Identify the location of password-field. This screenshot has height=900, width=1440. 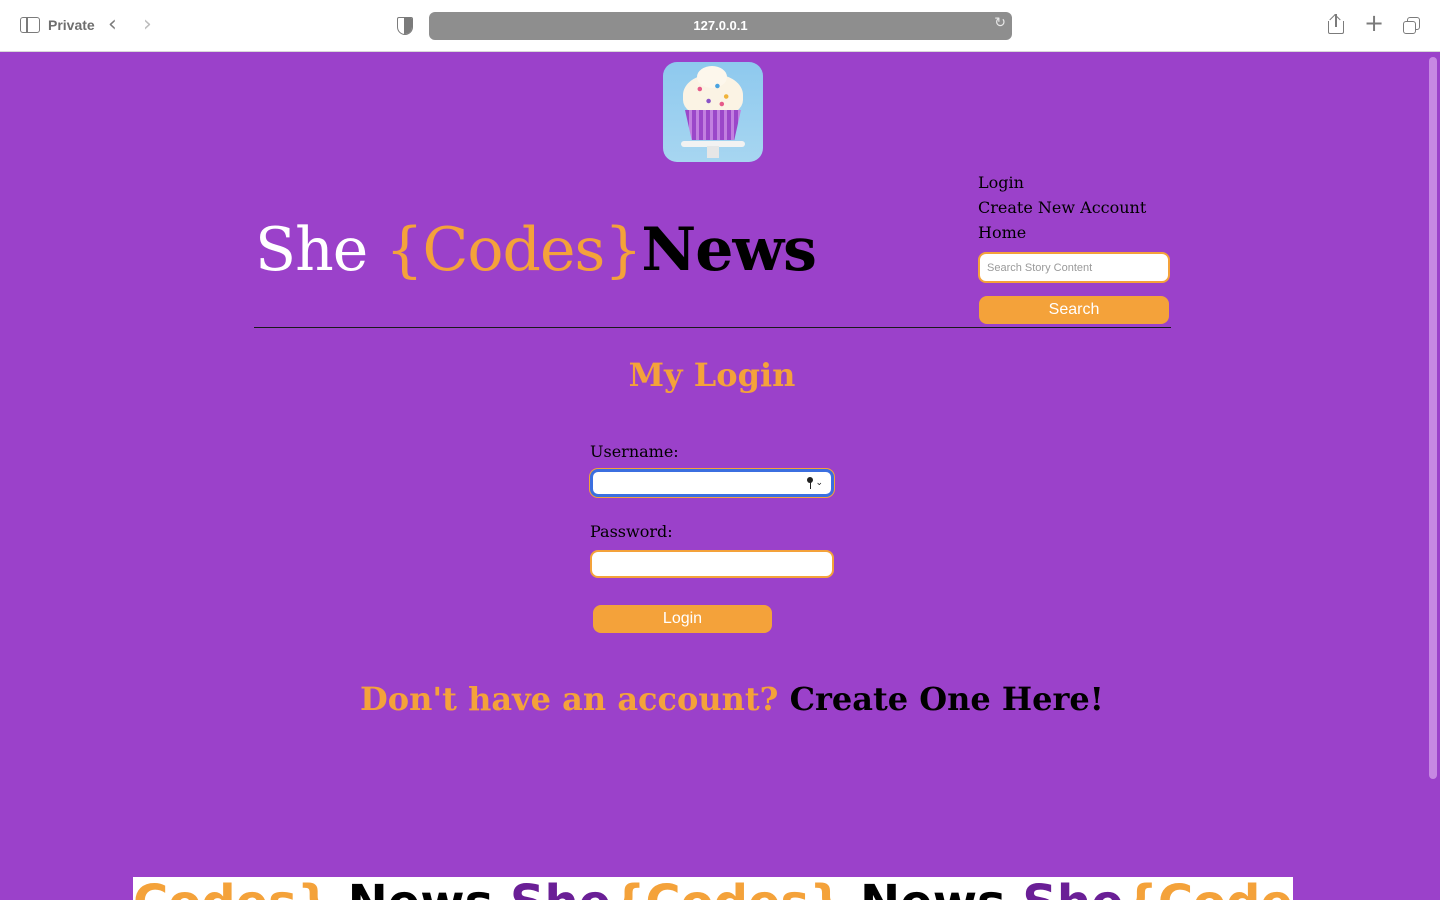
(712, 564).